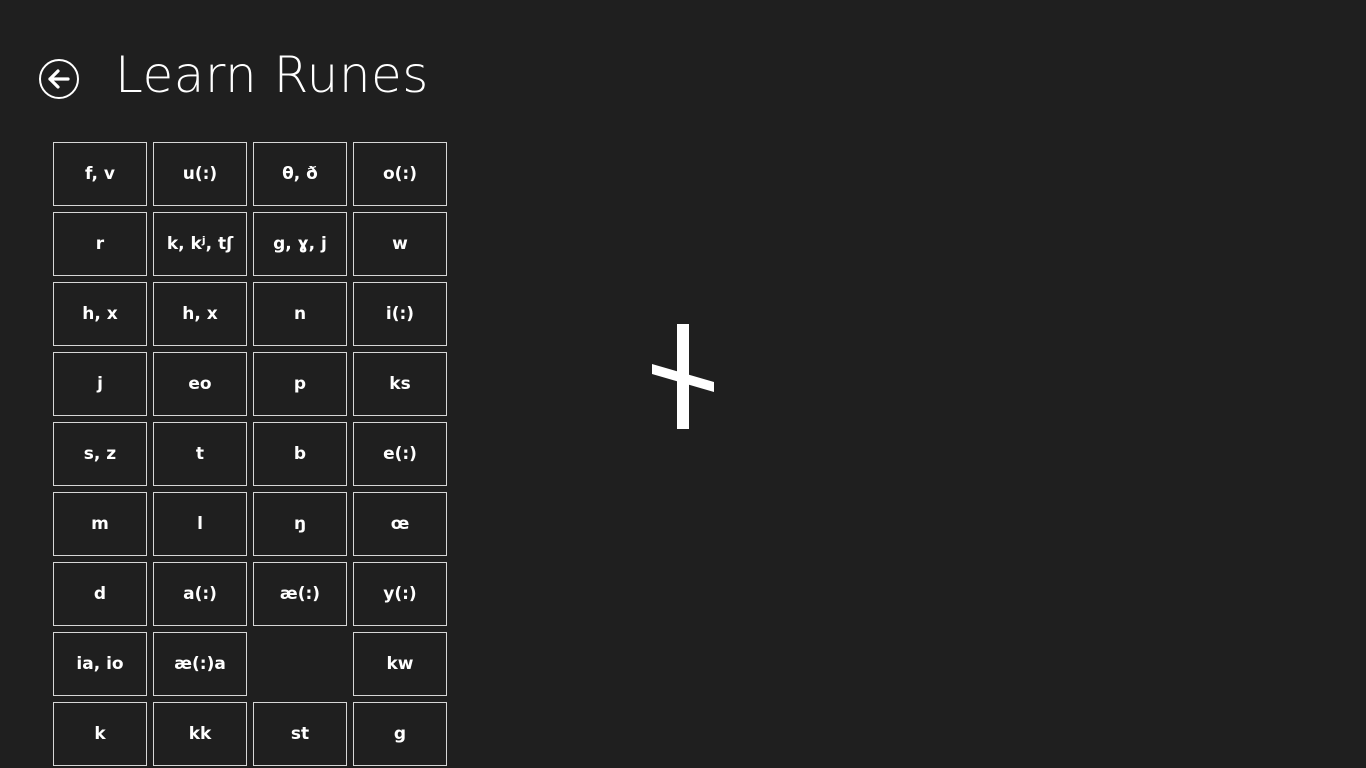 The image size is (1366, 768). Describe the element at coordinates (300, 524) in the screenshot. I see `rune-button: ŋ` at that location.